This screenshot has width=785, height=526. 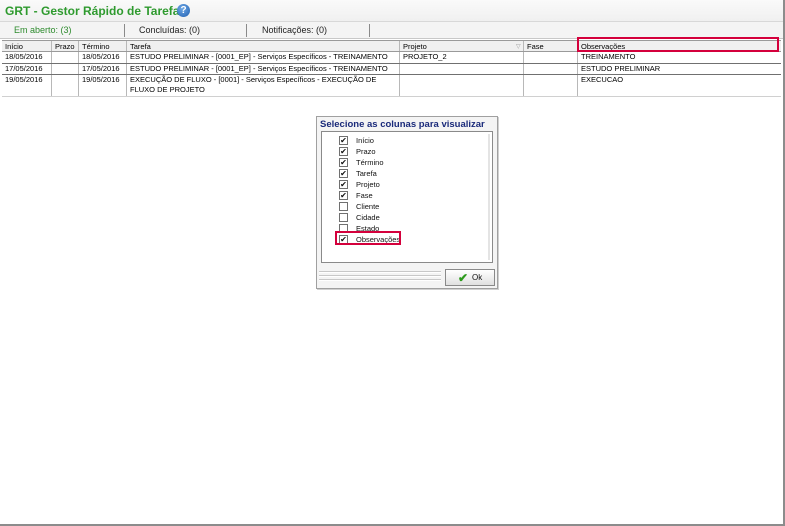 I want to click on column-option-label: Fase, so click(x=364, y=195).